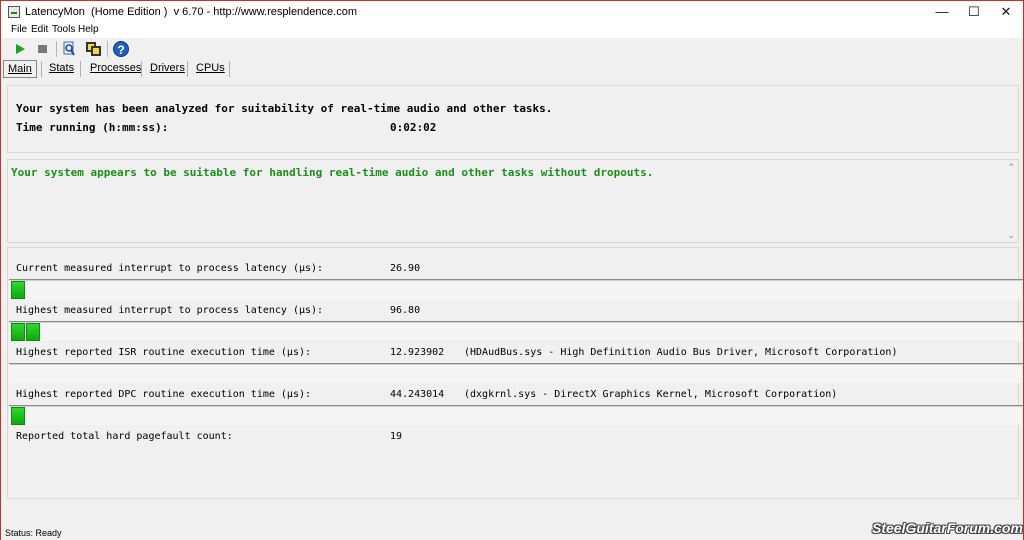 The height and width of the screenshot is (540, 1024). I want to click on search-icon, so click(69, 48).